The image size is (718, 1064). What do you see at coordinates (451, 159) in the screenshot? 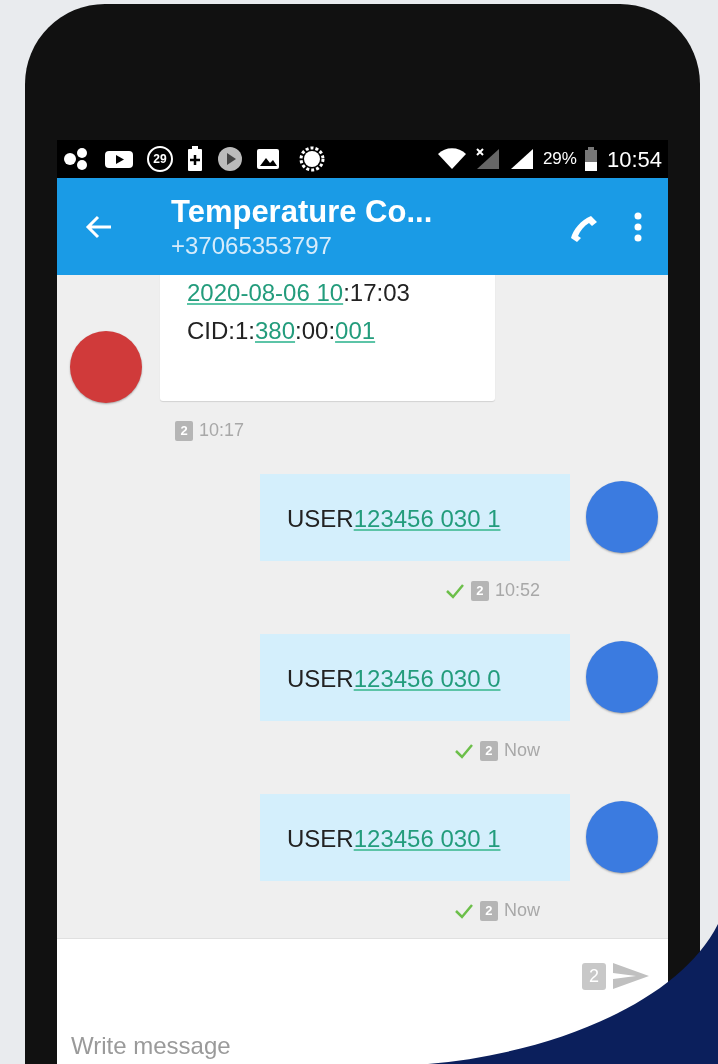
I see `wifi-icon` at bounding box center [451, 159].